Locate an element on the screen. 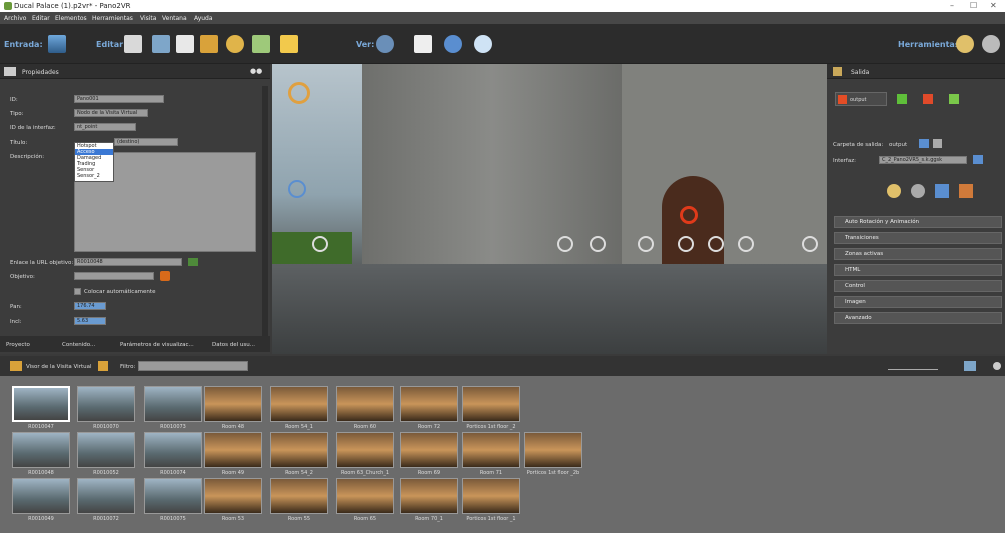 Image resolution: width=1005 pixels, height=533 pixels. menu-ayuda: Ayuda is located at coordinates (203, 18).